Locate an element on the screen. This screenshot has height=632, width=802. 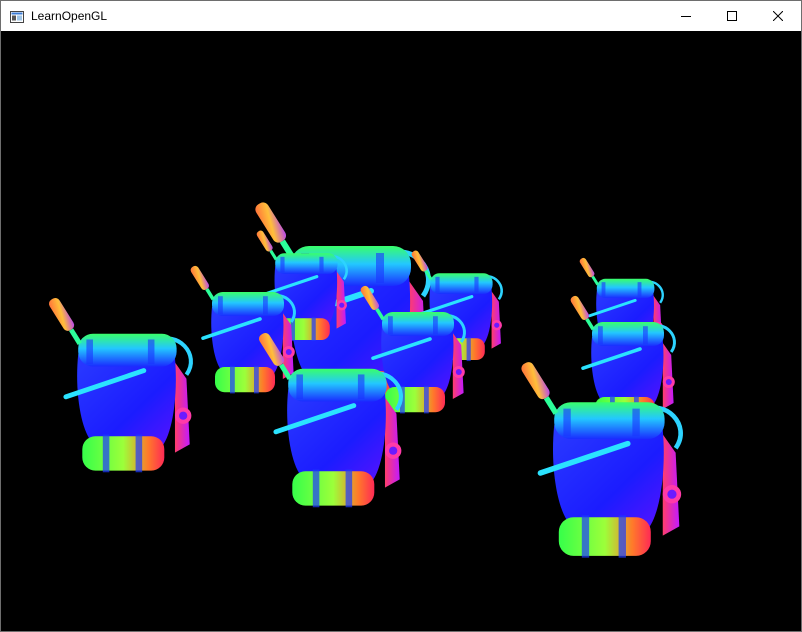
title-bar: LearnOpenGL is located at coordinates (401, 16).